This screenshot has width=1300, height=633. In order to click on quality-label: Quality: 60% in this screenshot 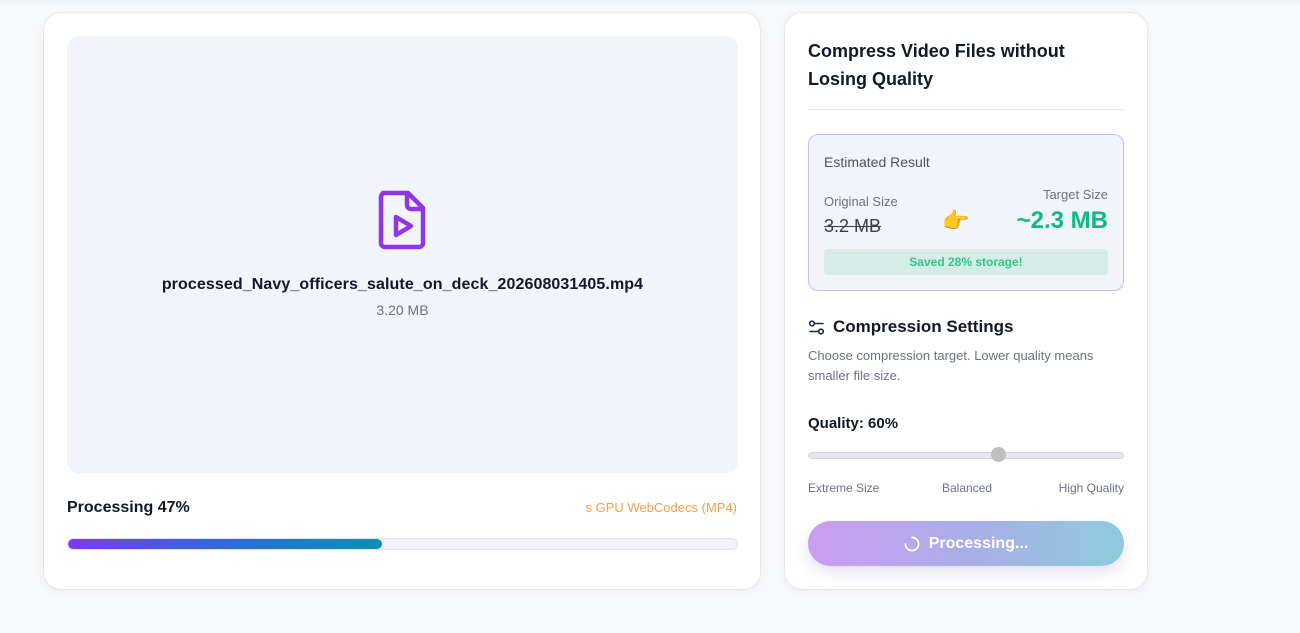, I will do `click(853, 423)`.